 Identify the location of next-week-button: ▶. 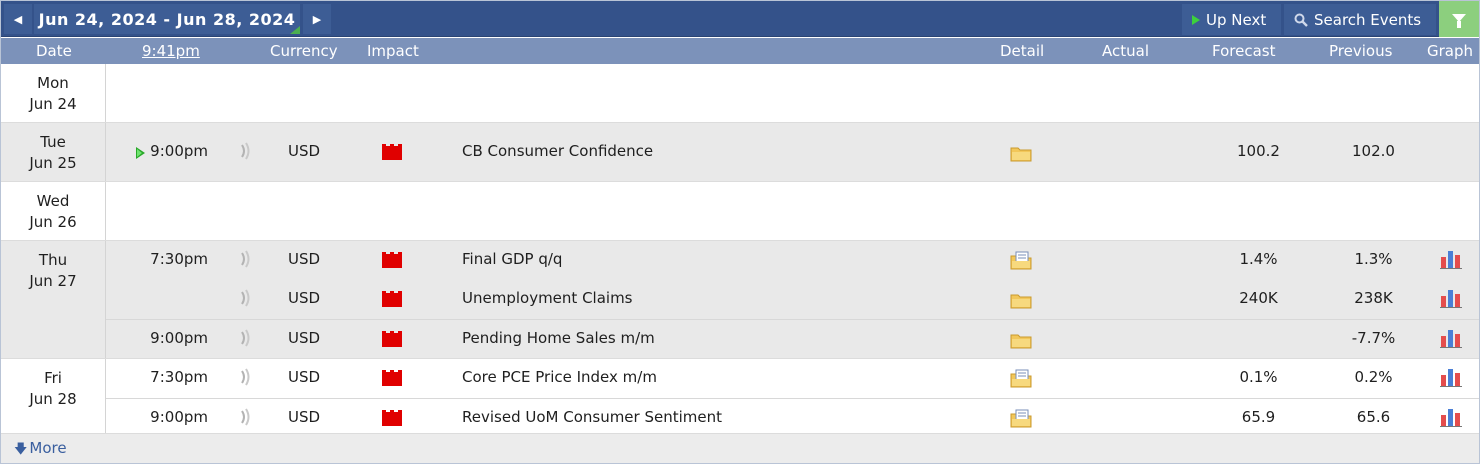
(317, 19).